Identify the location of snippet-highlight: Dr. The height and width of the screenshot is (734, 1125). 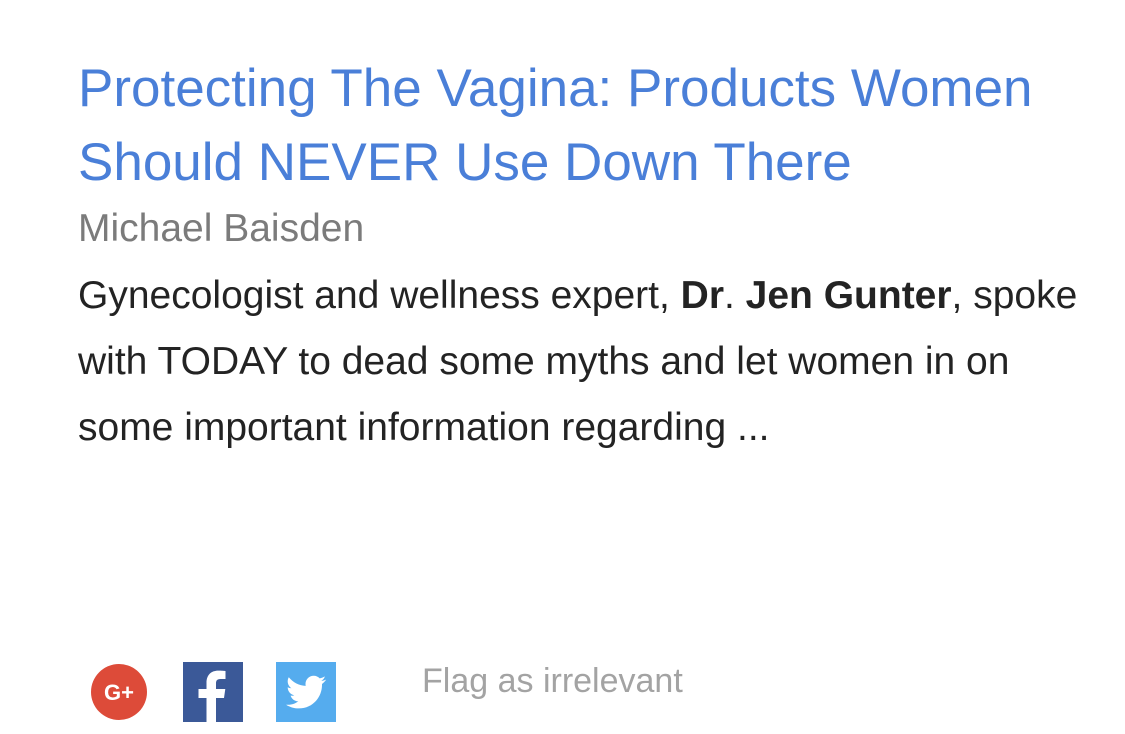
(702, 295).